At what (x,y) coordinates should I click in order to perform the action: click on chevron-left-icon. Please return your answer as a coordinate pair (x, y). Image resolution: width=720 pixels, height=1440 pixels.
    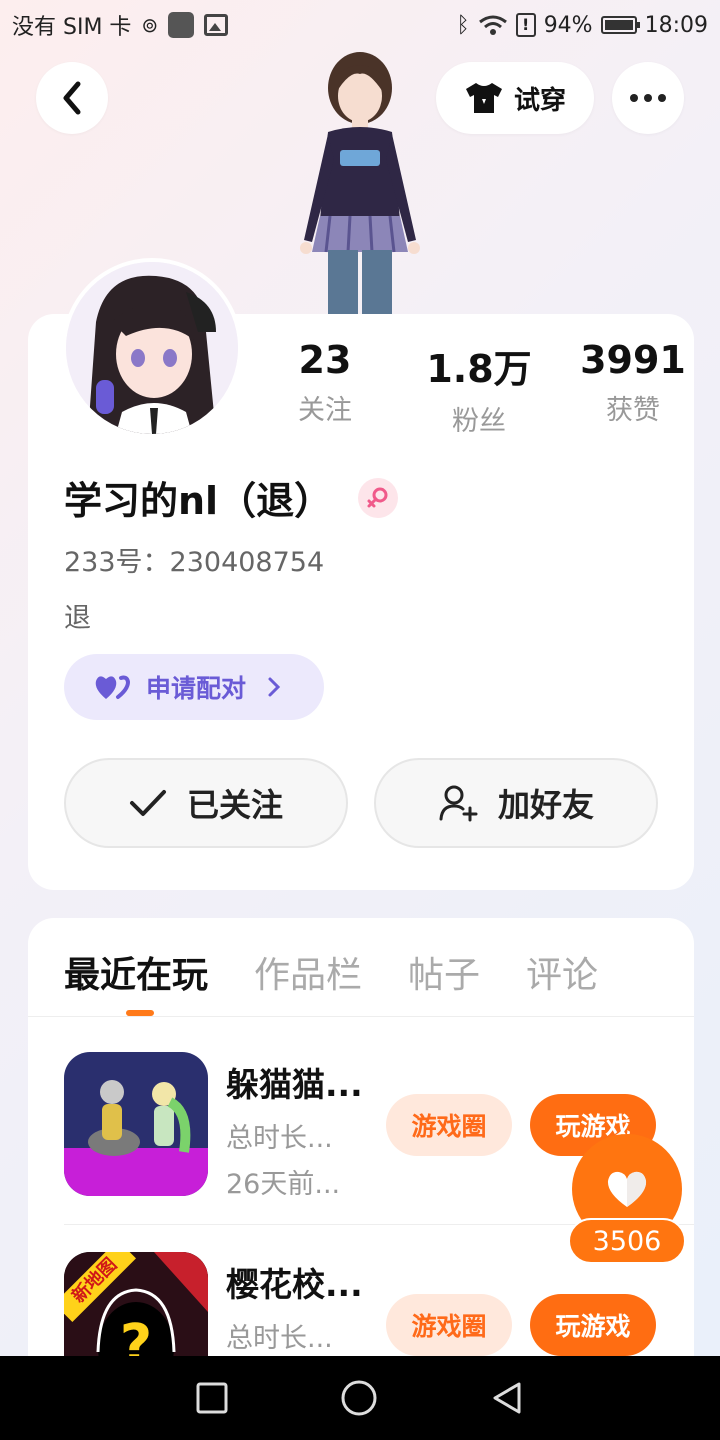
    Looking at the image, I should click on (72, 98).